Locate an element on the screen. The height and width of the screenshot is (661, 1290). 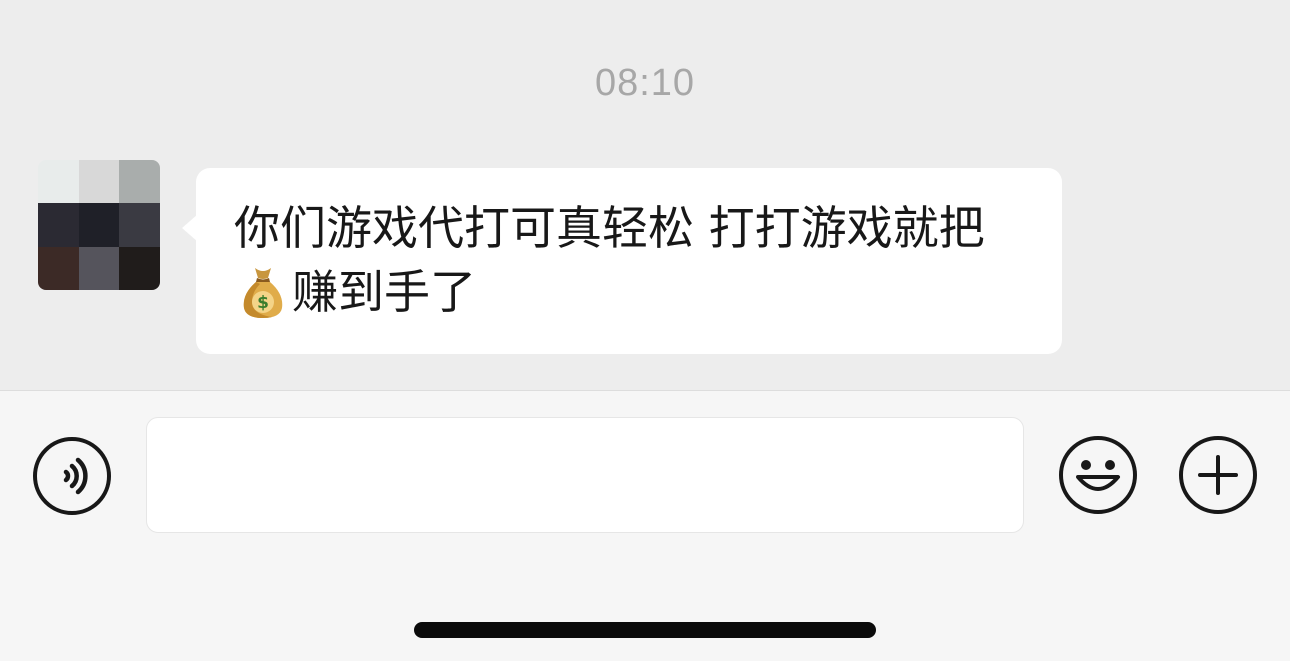
message-input is located at coordinates (585, 475).